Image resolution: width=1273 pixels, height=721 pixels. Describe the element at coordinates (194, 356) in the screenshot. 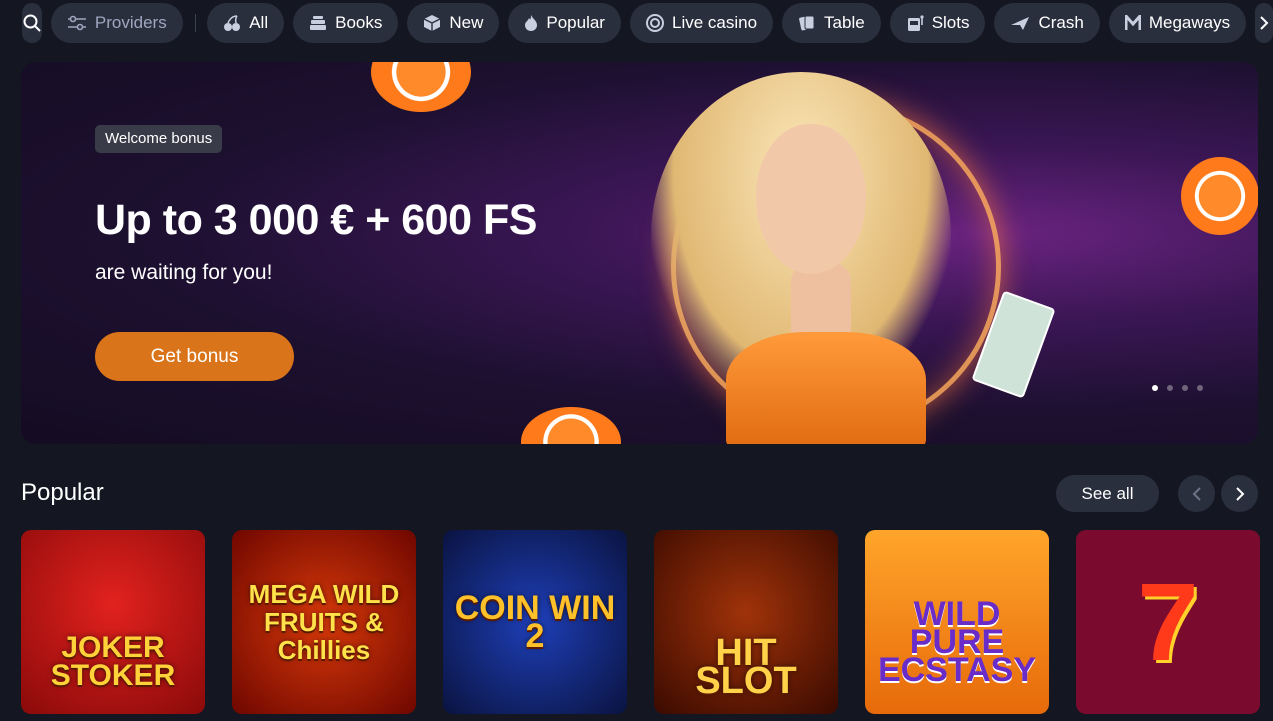

I see `get-bonus-button: Get bonus` at that location.